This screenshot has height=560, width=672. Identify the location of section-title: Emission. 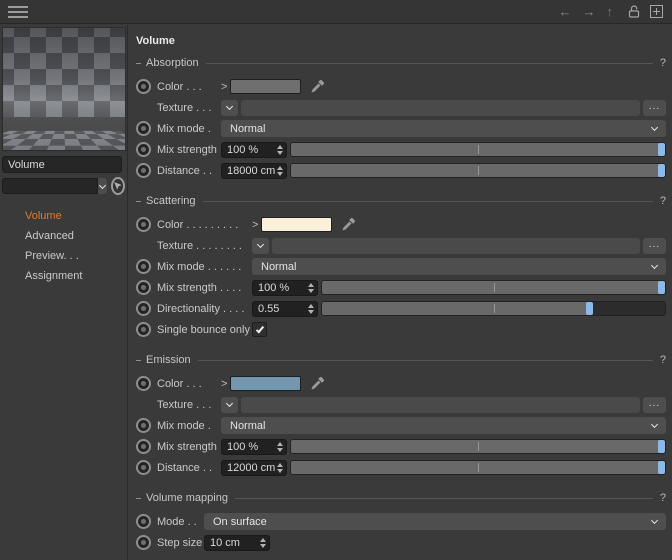
(168, 360).